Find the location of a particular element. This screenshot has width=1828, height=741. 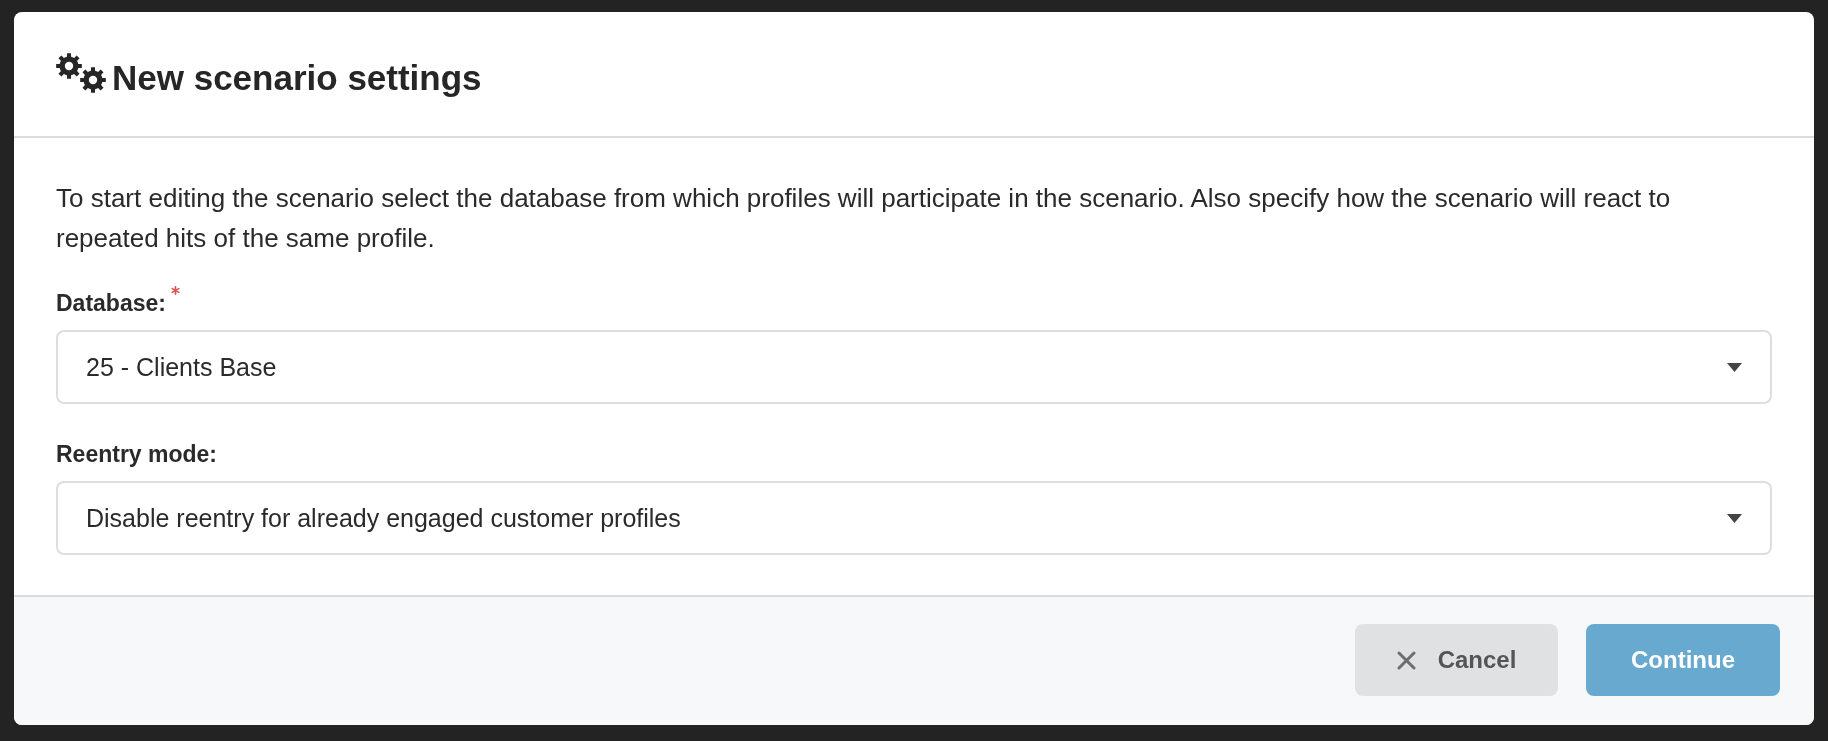

dialog-title: New scenario settings is located at coordinates (297, 78).